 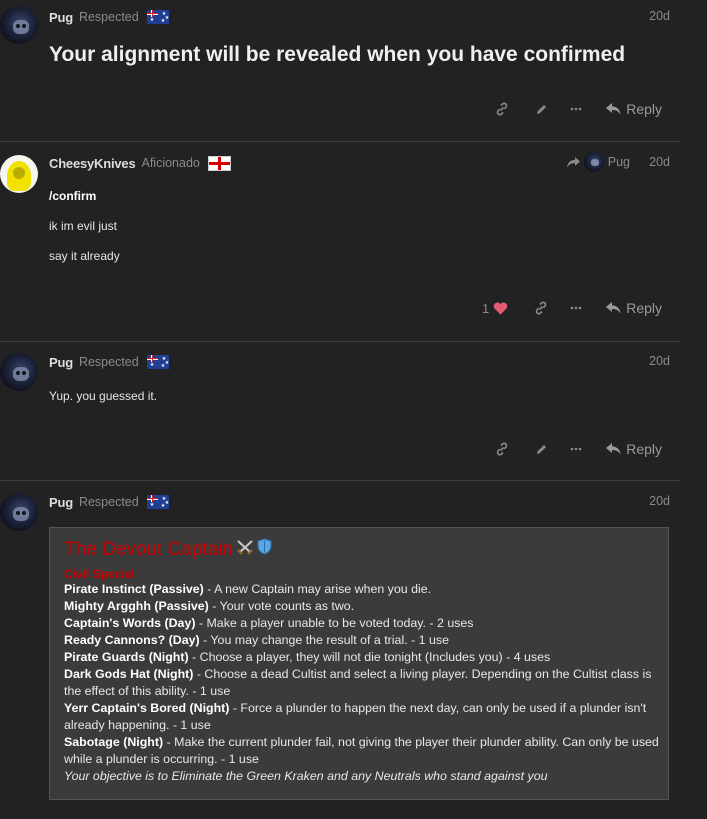 I want to click on post-text: ik im evil just, so click(x=83, y=226).